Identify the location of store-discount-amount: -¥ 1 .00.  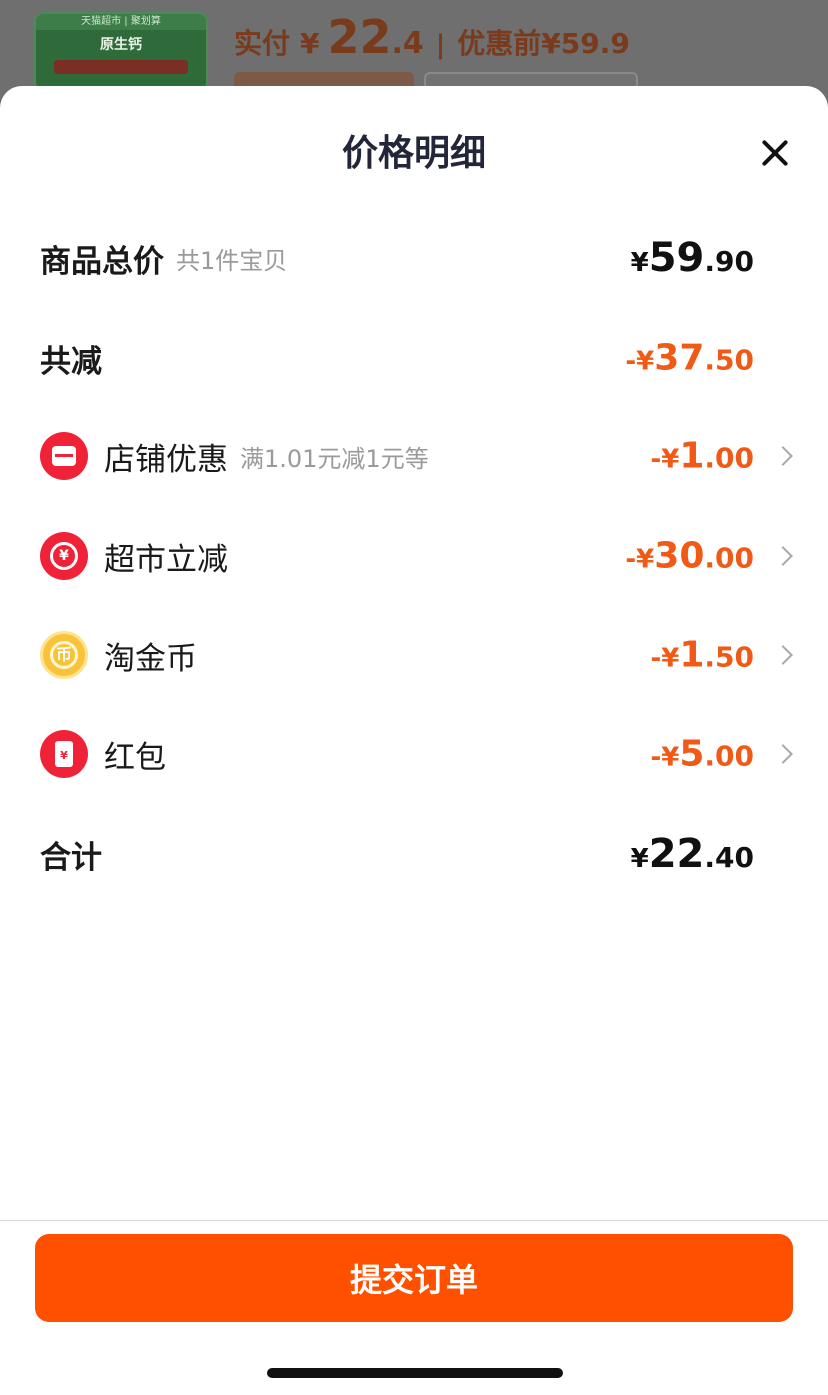
(702, 456).